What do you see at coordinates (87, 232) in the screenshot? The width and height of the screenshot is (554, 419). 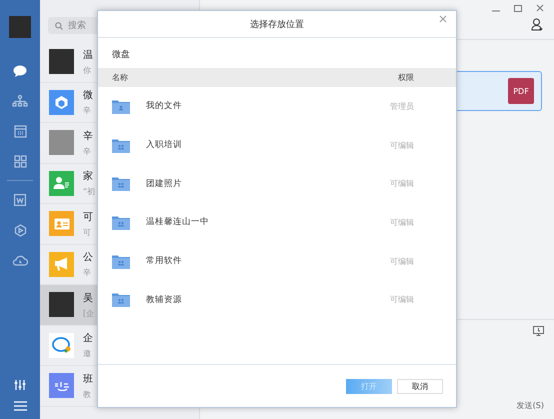 I see `message-preview: 可` at bounding box center [87, 232].